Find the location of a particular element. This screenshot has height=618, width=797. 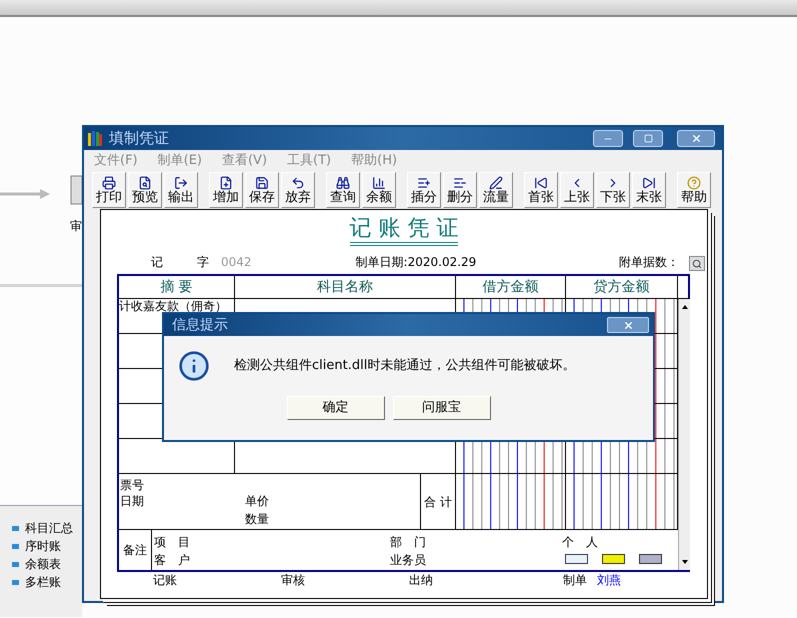

toolbar-button: 放弃 is located at coordinates (298, 190).